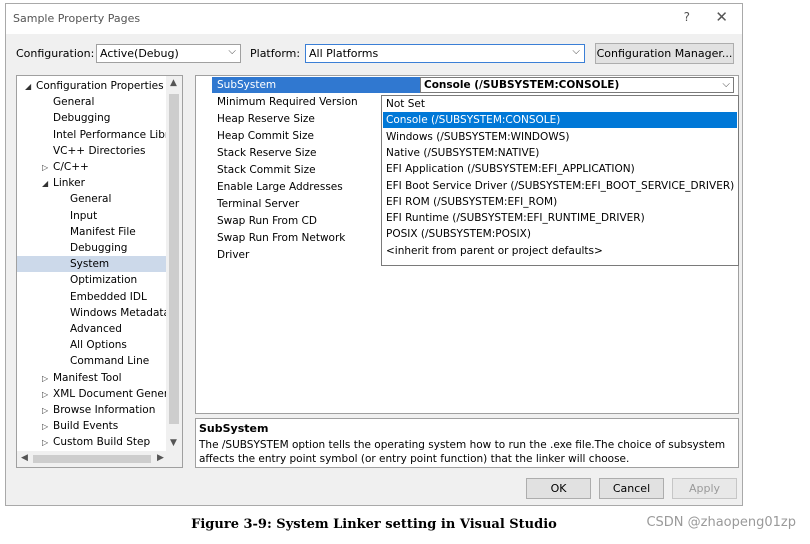  I want to click on tree-item-label: Command Line, so click(110, 361).